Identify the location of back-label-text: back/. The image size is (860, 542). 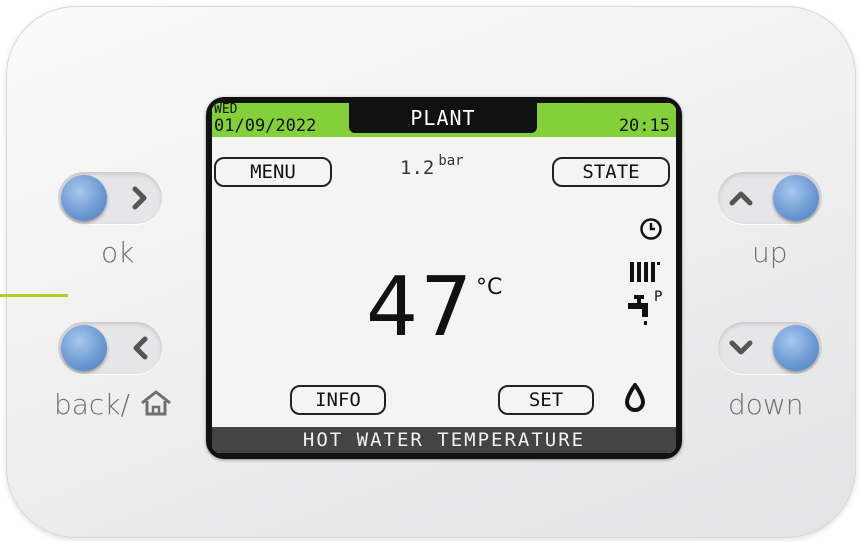
(92, 404).